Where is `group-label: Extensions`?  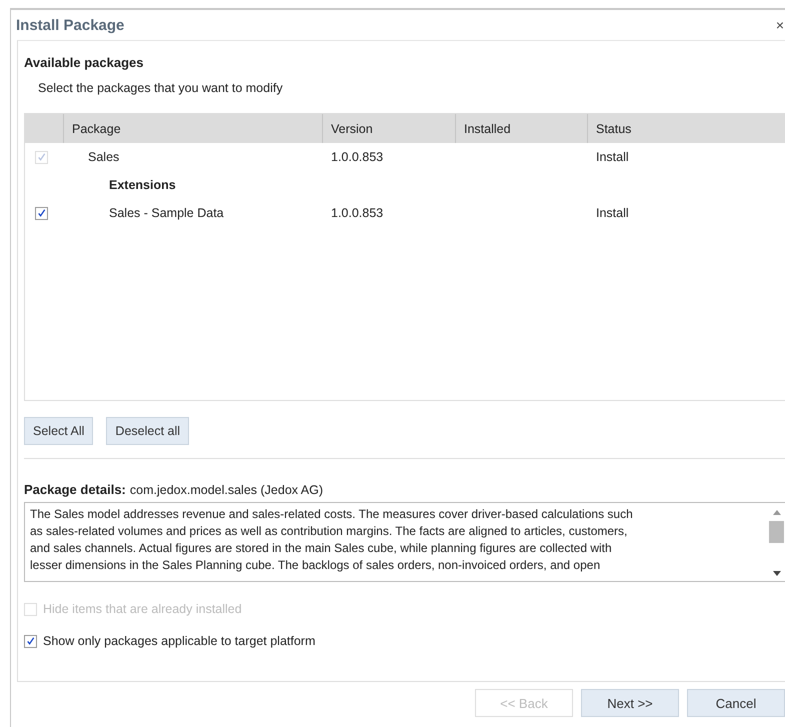
group-label: Extensions is located at coordinates (142, 185).